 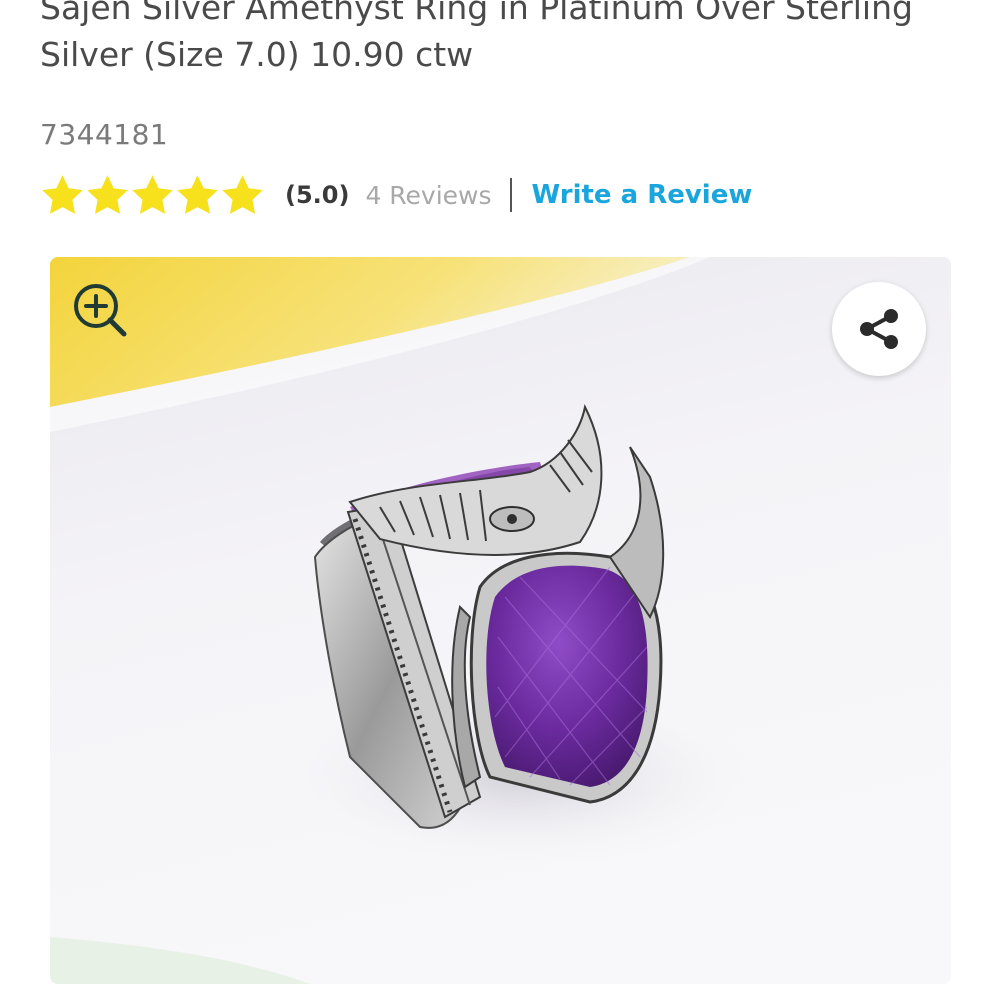 I want to click on rating-score: (5.0), so click(x=317, y=195).